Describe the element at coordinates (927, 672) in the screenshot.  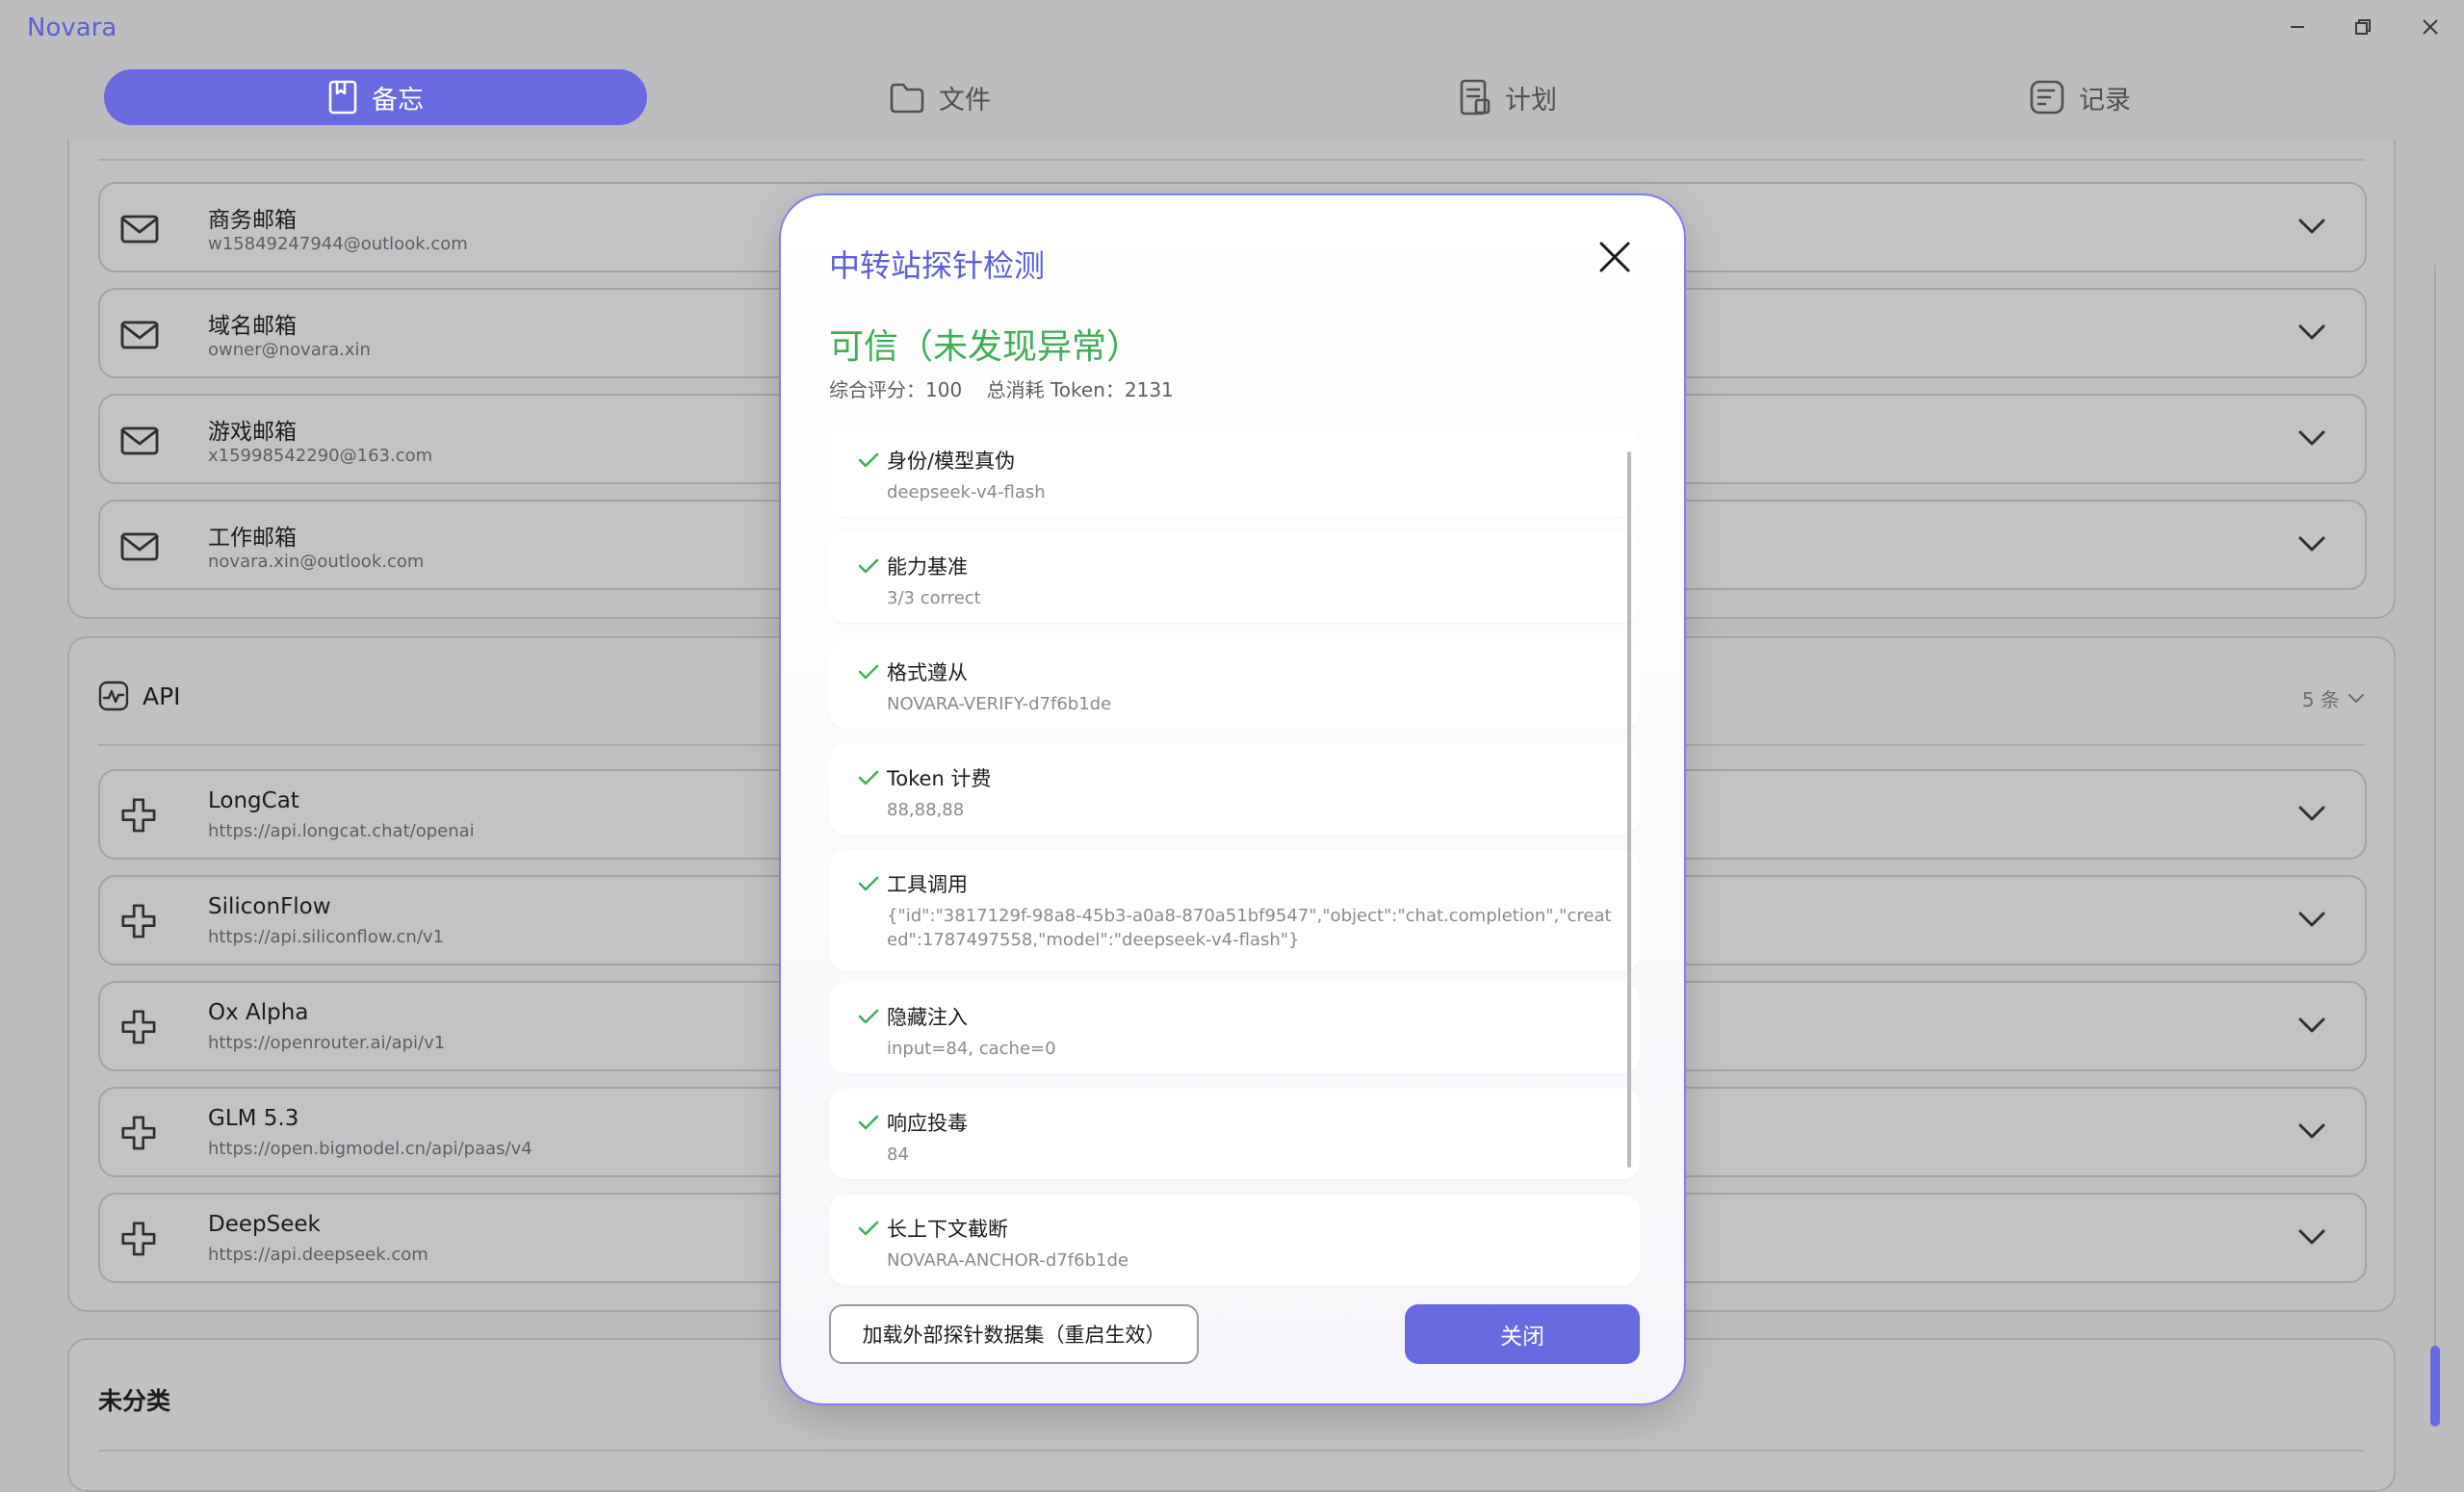
I see `check-label: 格式遵从` at that location.